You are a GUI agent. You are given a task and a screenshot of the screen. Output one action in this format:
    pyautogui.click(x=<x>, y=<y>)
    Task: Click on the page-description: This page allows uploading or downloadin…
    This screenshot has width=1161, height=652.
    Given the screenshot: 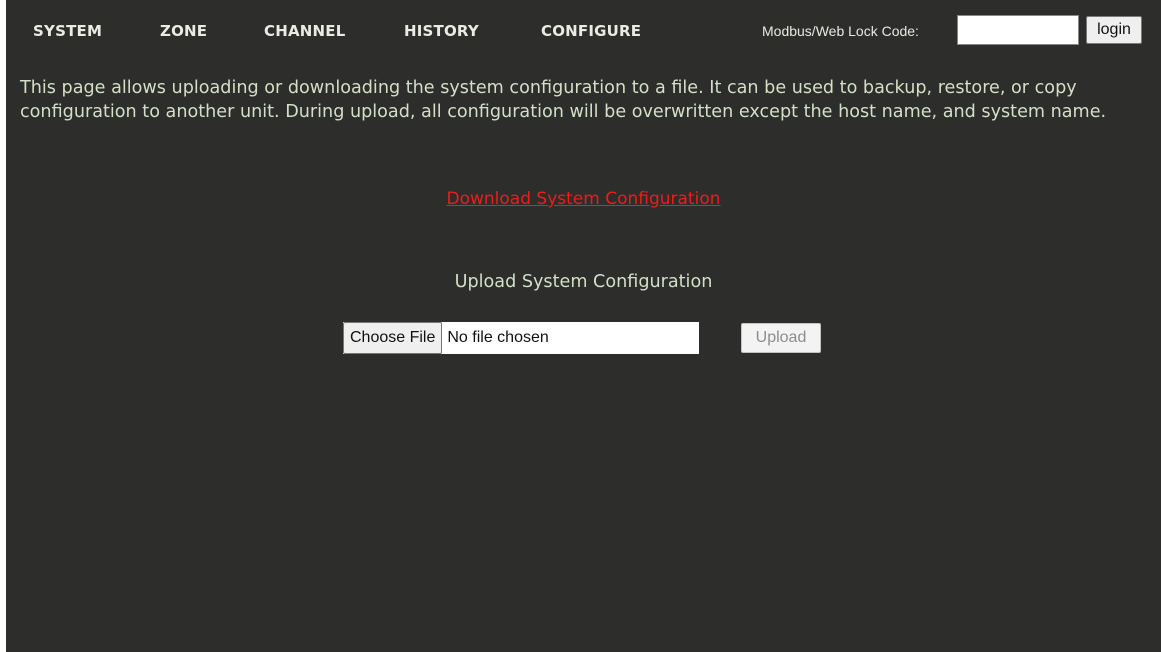 What is the action you would take?
    pyautogui.click(x=563, y=100)
    